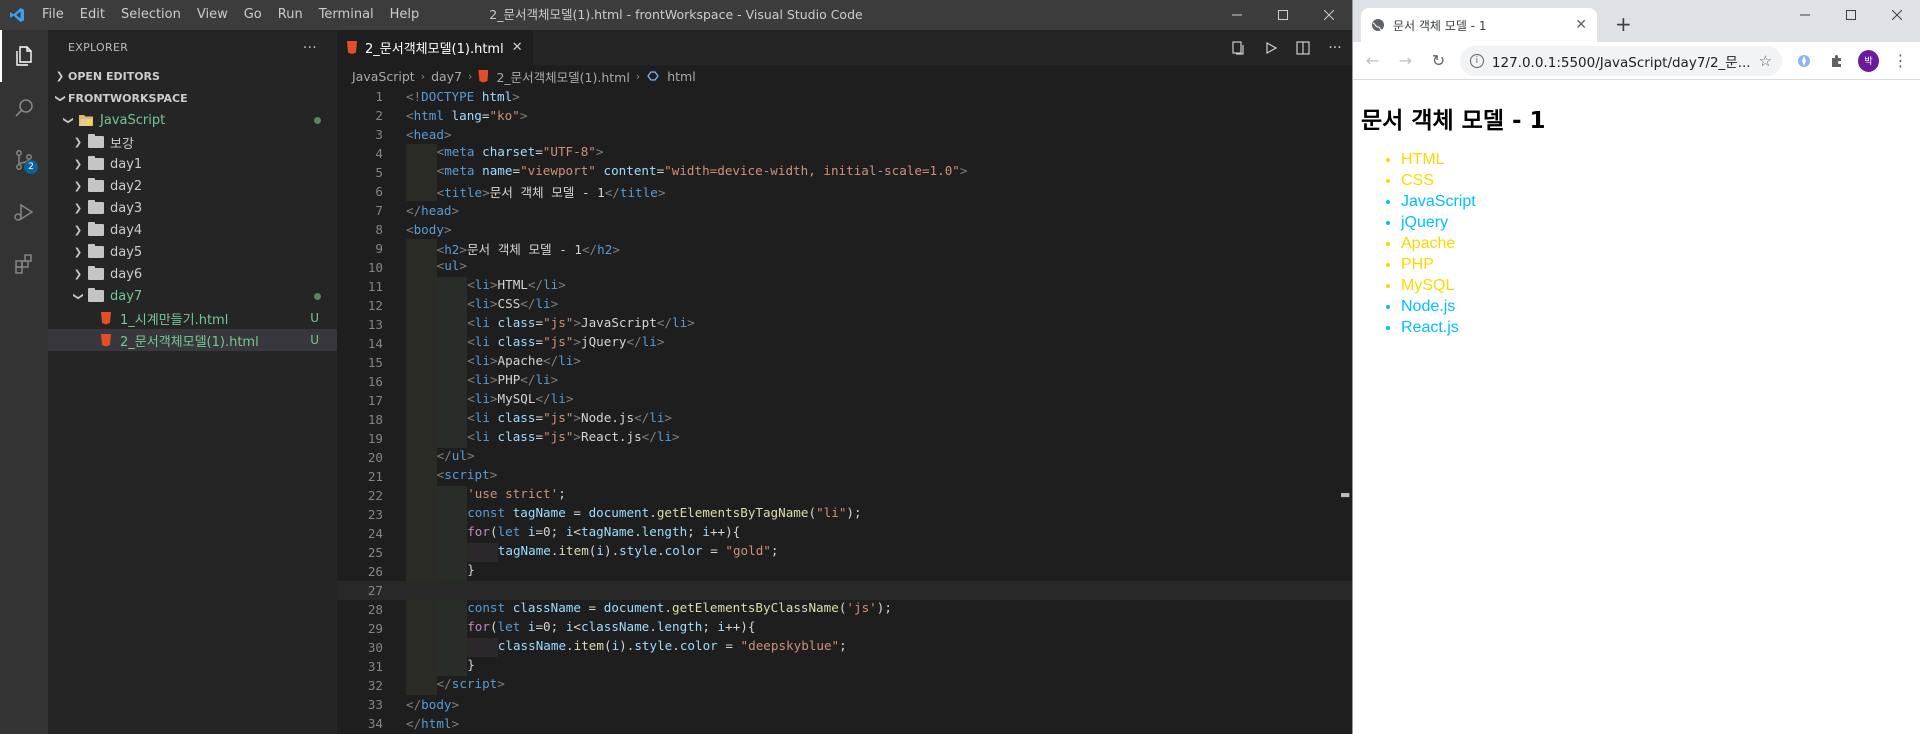 The width and height of the screenshot is (1920, 734). What do you see at coordinates (844, 628) in the screenshot?
I see `code-line: 29 for(let i=0; i<className.length; i++){` at bounding box center [844, 628].